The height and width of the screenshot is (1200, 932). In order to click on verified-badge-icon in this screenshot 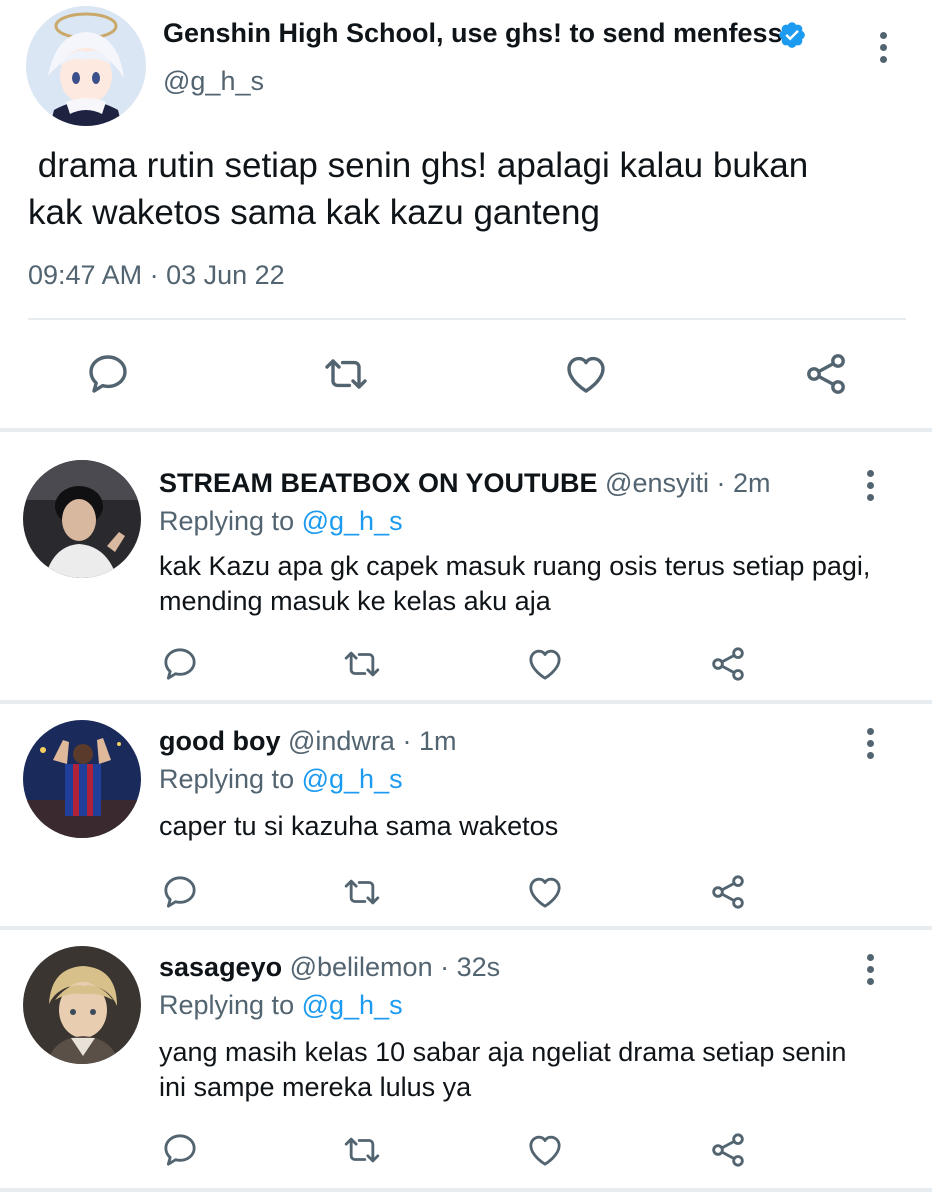, I will do `click(792, 35)`.